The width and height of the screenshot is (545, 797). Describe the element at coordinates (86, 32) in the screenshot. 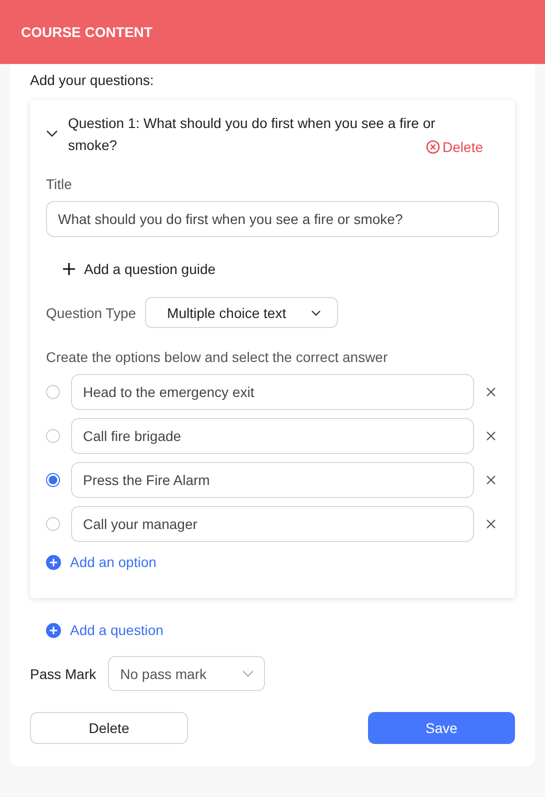

I see `header-title: COURSE CONTENT` at that location.